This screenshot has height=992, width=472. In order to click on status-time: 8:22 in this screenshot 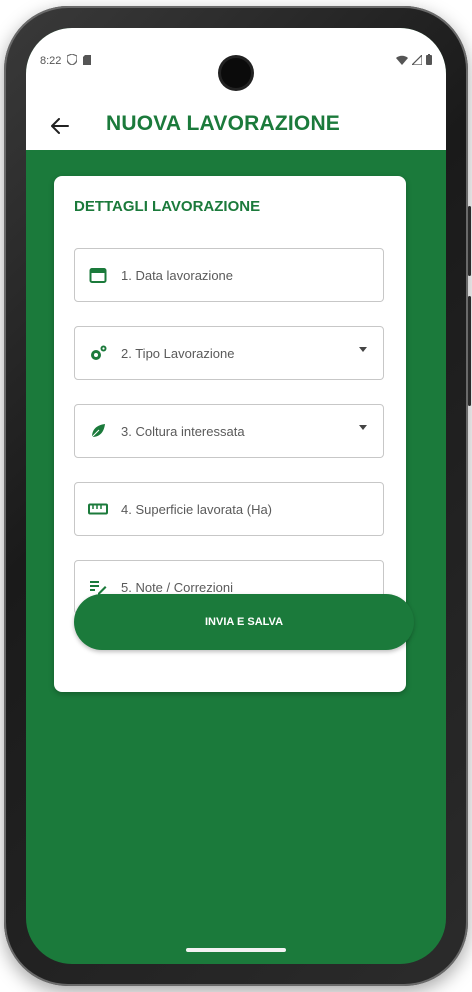, I will do `click(51, 61)`.